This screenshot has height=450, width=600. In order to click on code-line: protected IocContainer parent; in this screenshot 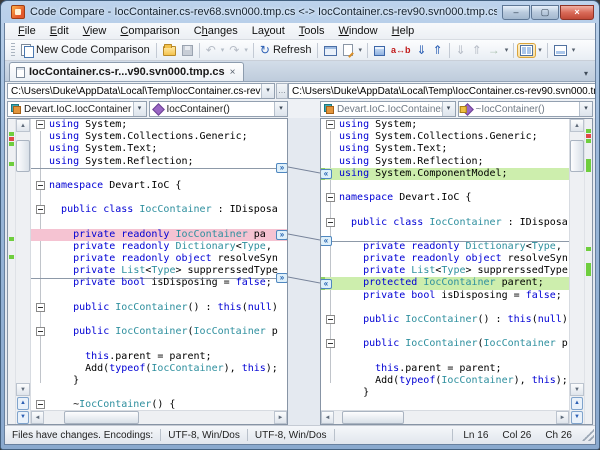, I will do `click(445, 283)`.